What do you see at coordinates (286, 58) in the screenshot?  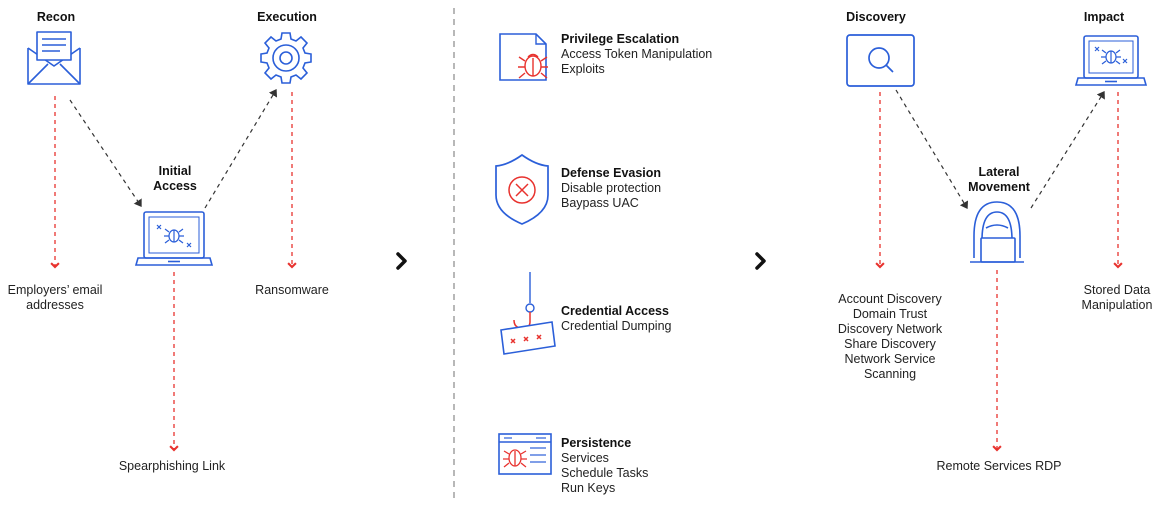 I see `gear-icon` at bounding box center [286, 58].